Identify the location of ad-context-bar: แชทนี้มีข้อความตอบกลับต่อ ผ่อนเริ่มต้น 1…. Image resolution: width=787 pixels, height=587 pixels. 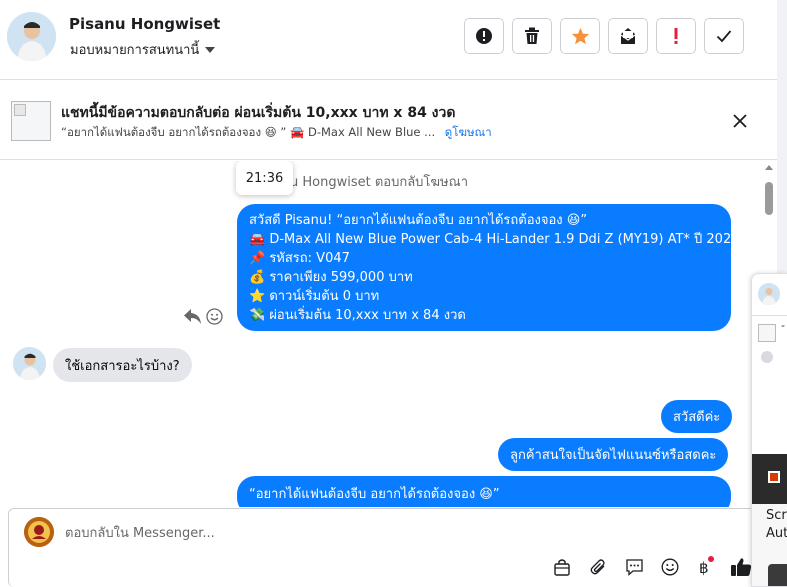
(388, 120).